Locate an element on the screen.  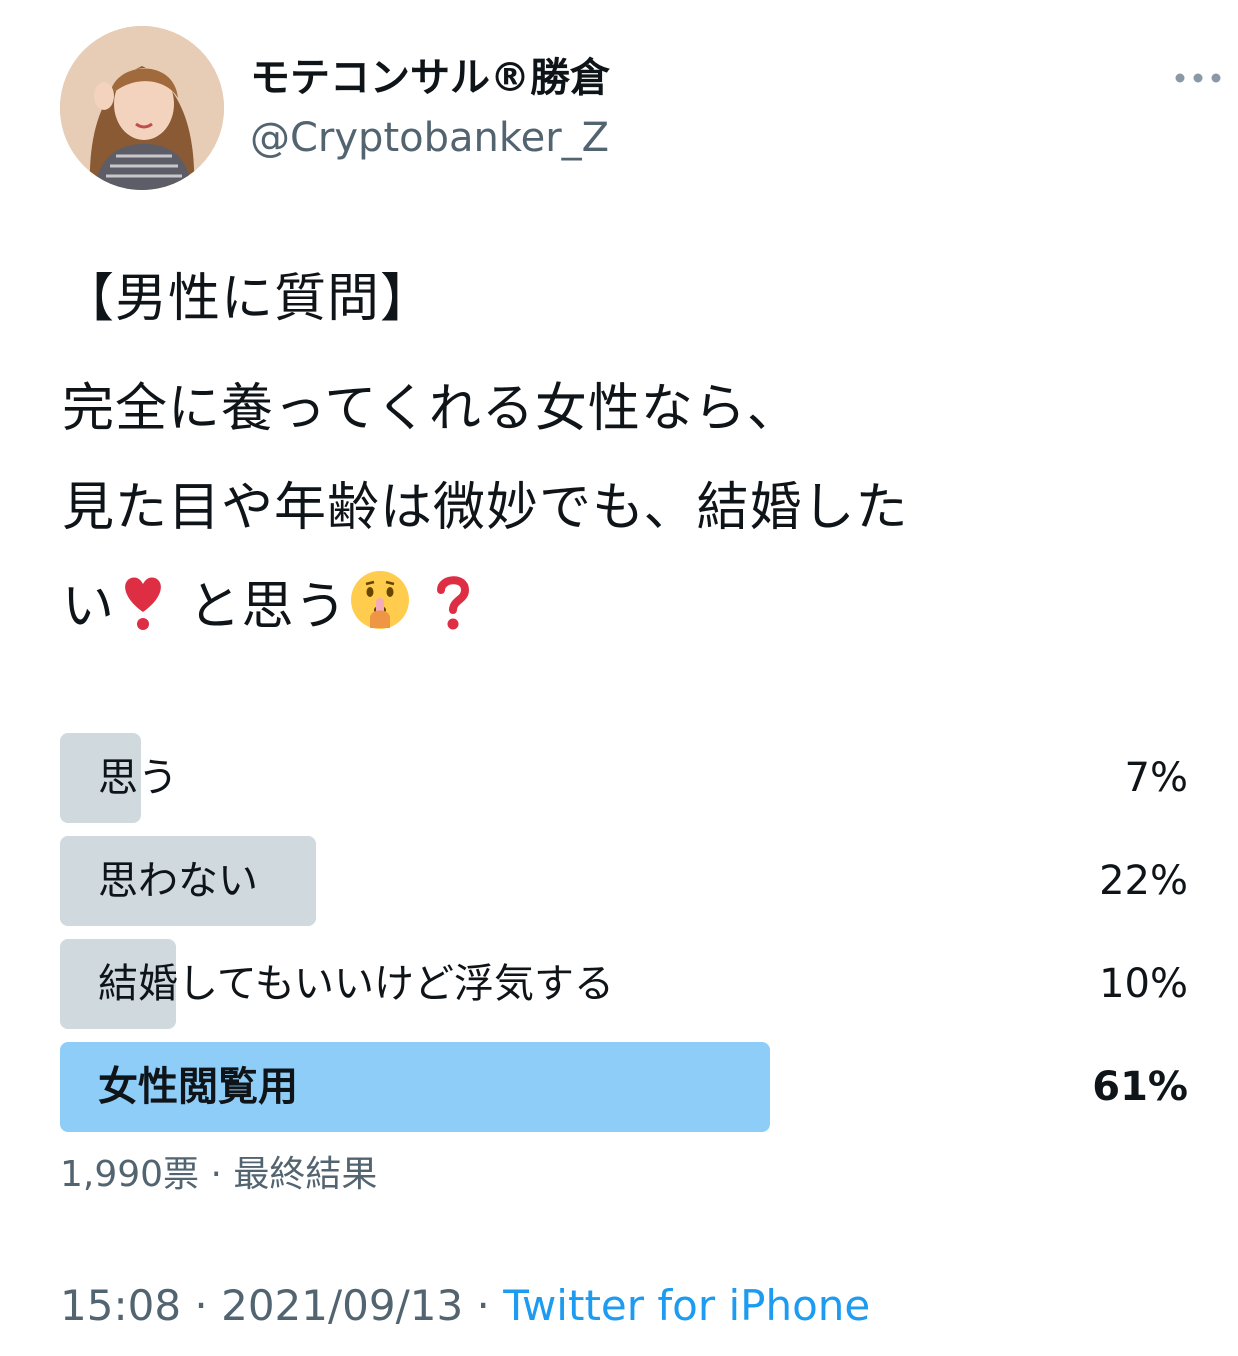
tweet-source-link: Twitter for iPhone is located at coordinates (686, 1305).